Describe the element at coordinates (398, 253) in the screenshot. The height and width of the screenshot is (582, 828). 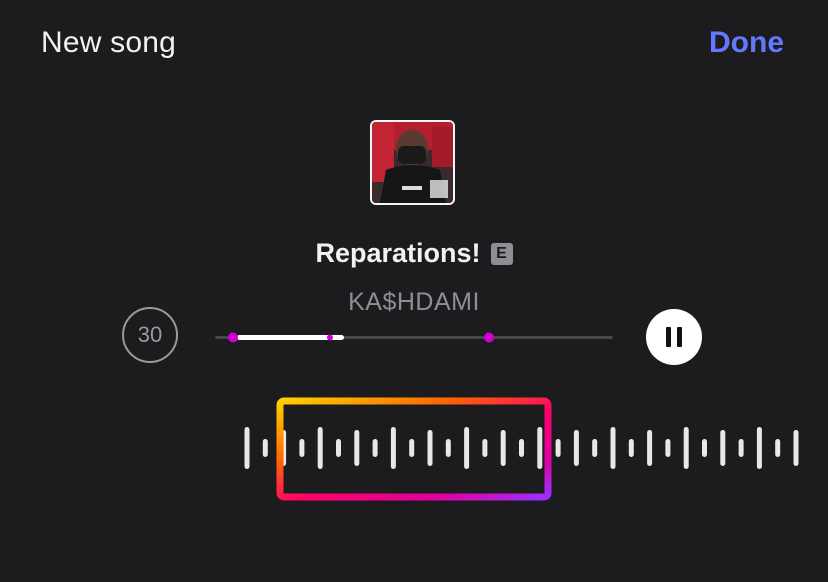
I see `song-title: Reparations!` at that location.